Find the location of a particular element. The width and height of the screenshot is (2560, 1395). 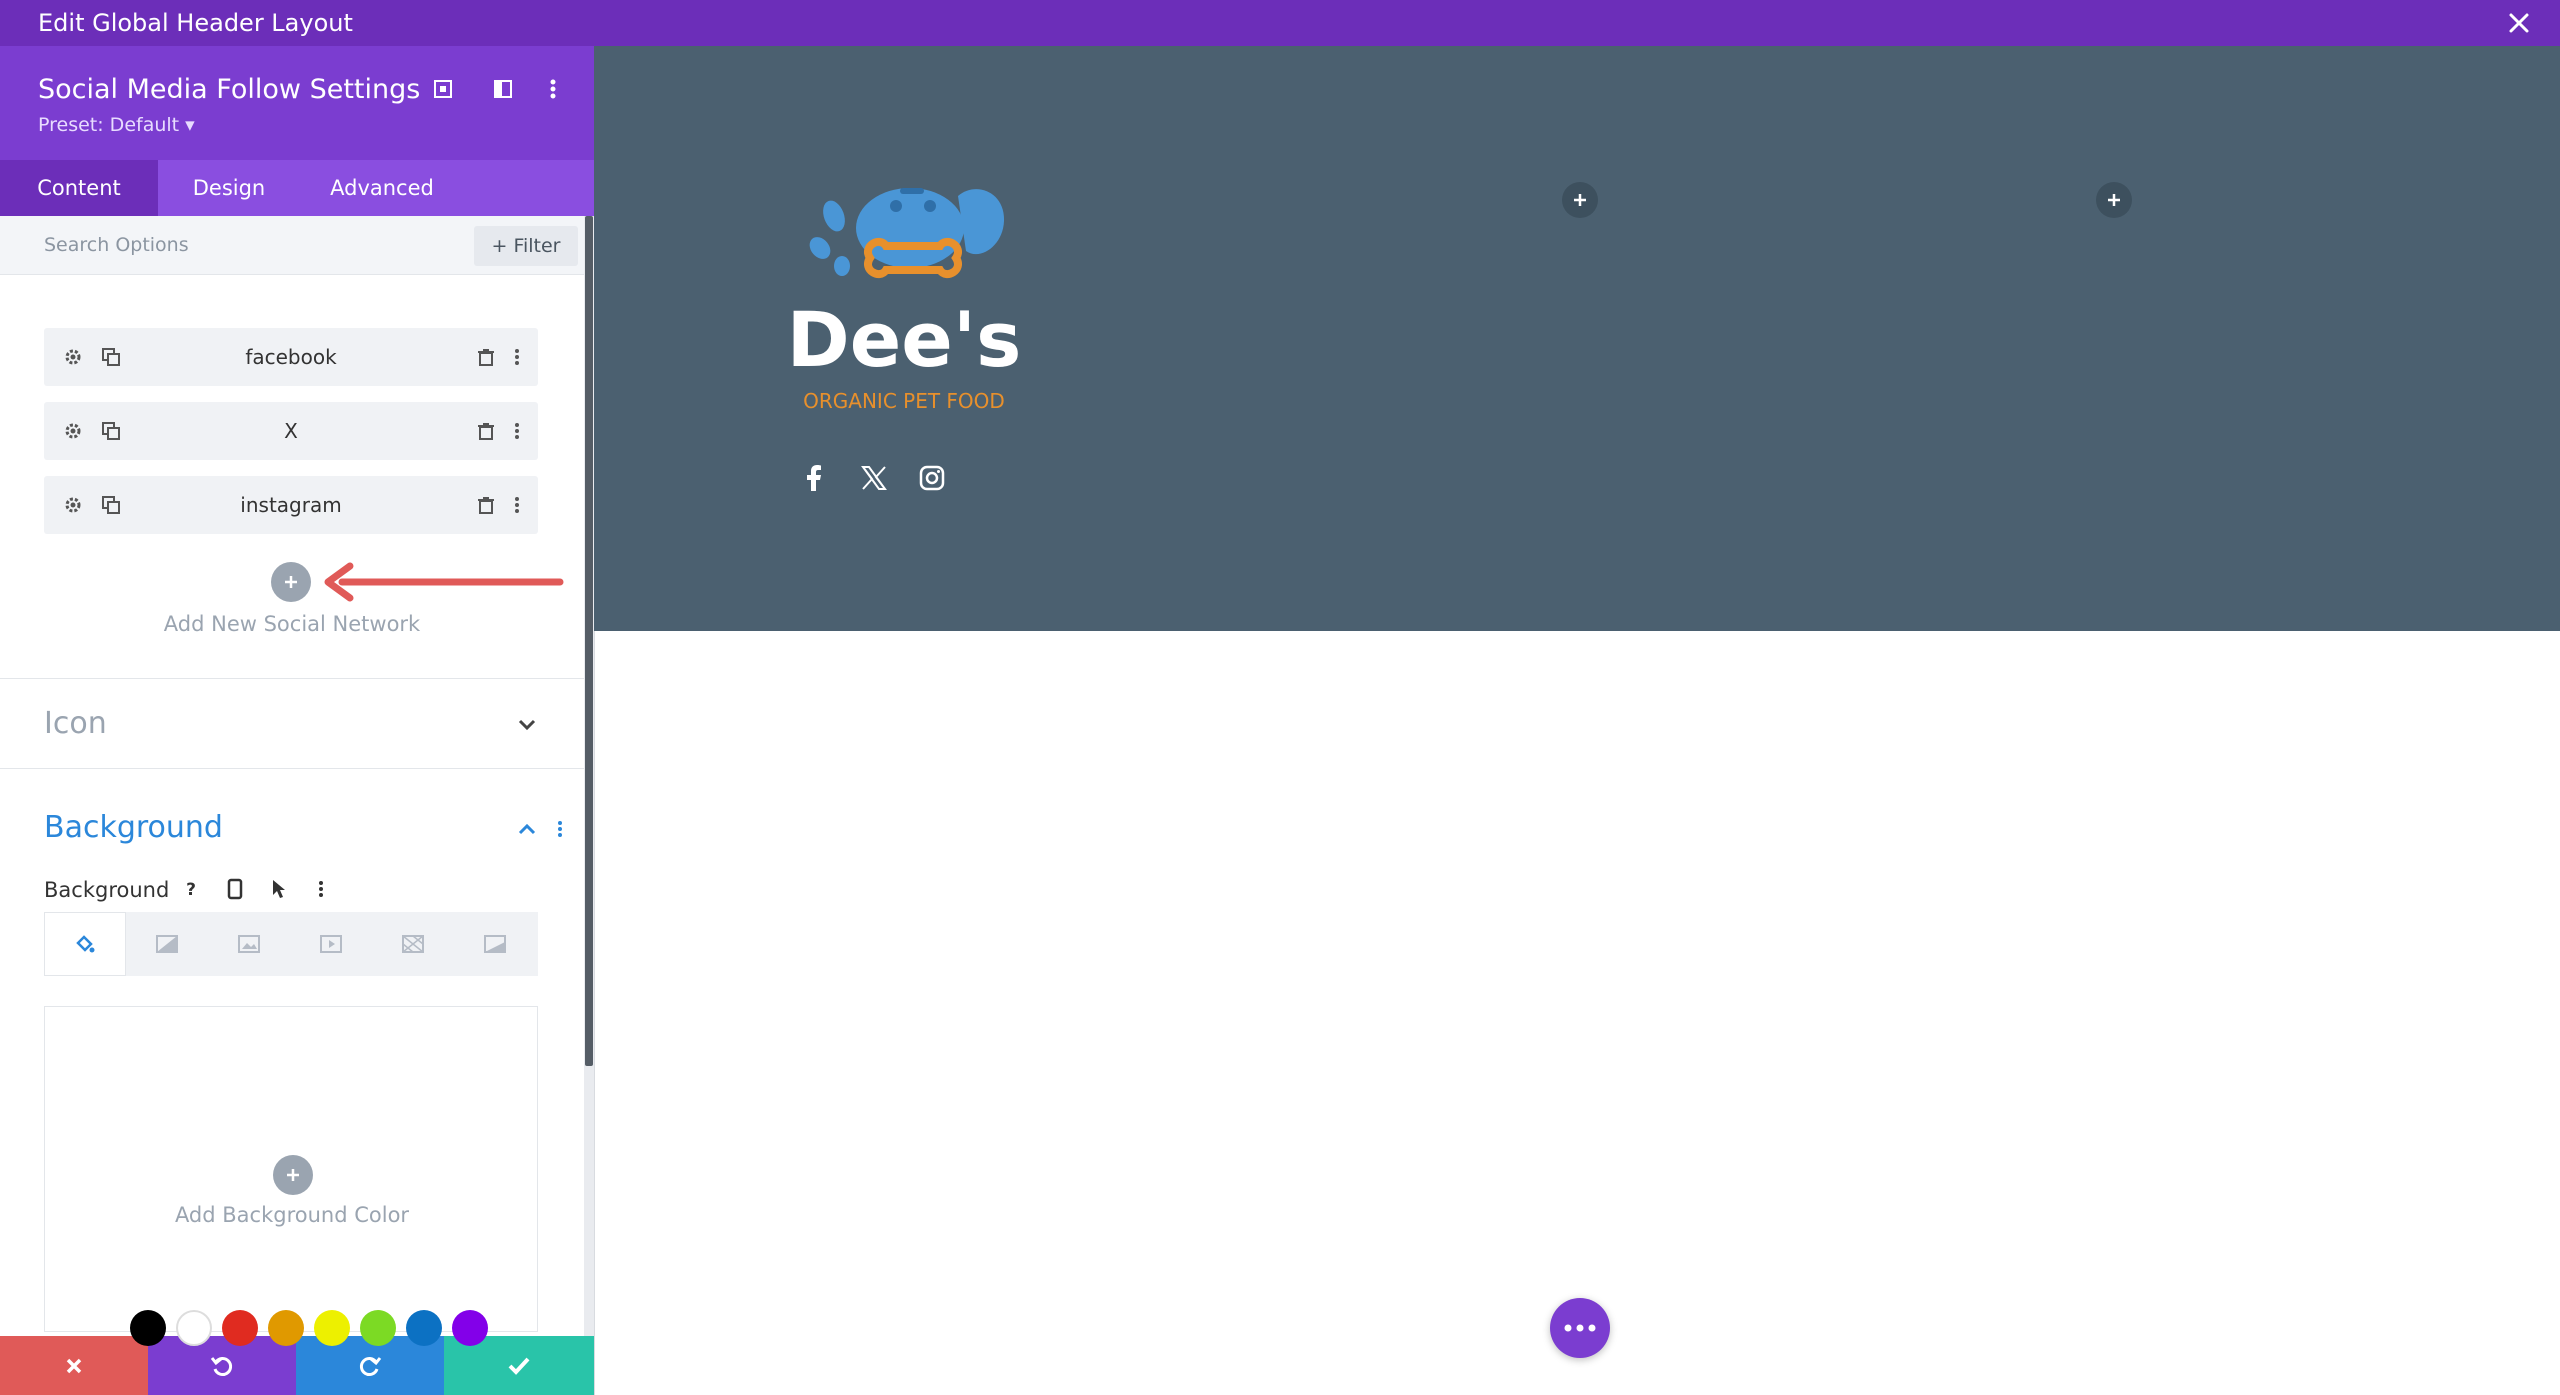

panel-scrollbar is located at coordinates (589, 805).